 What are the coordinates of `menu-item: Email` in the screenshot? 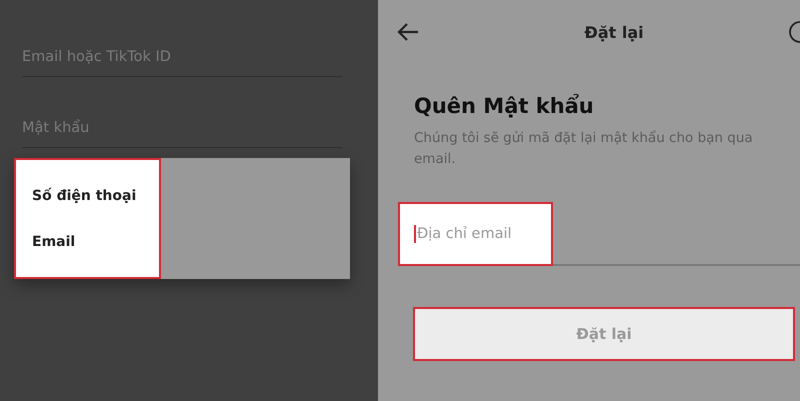 It's located at (95, 242).